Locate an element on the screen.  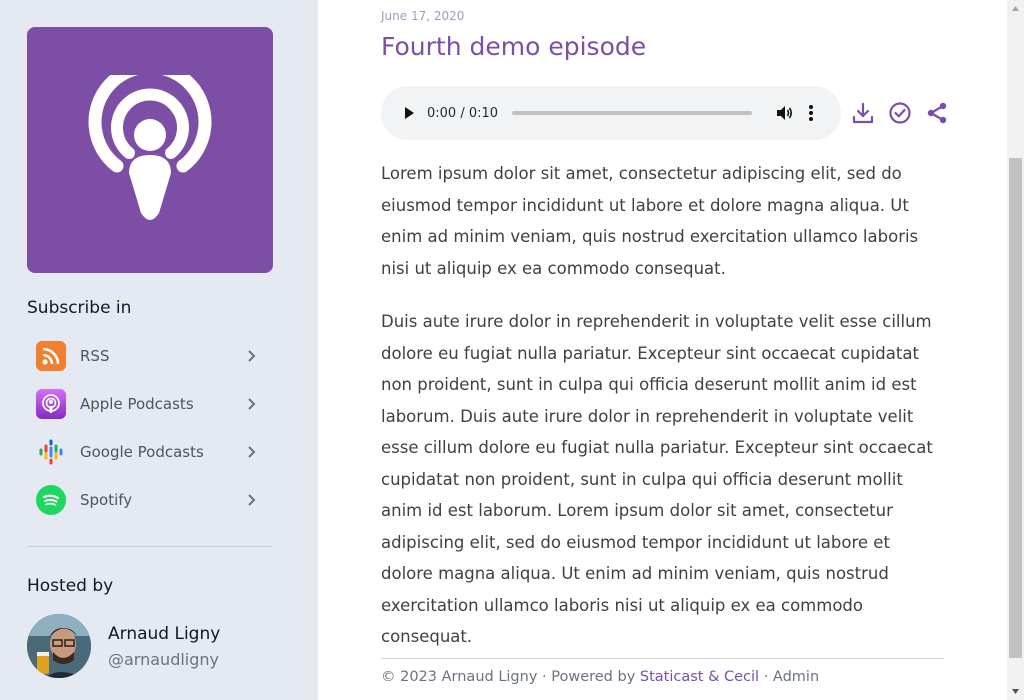
share-icon is located at coordinates (937, 113).